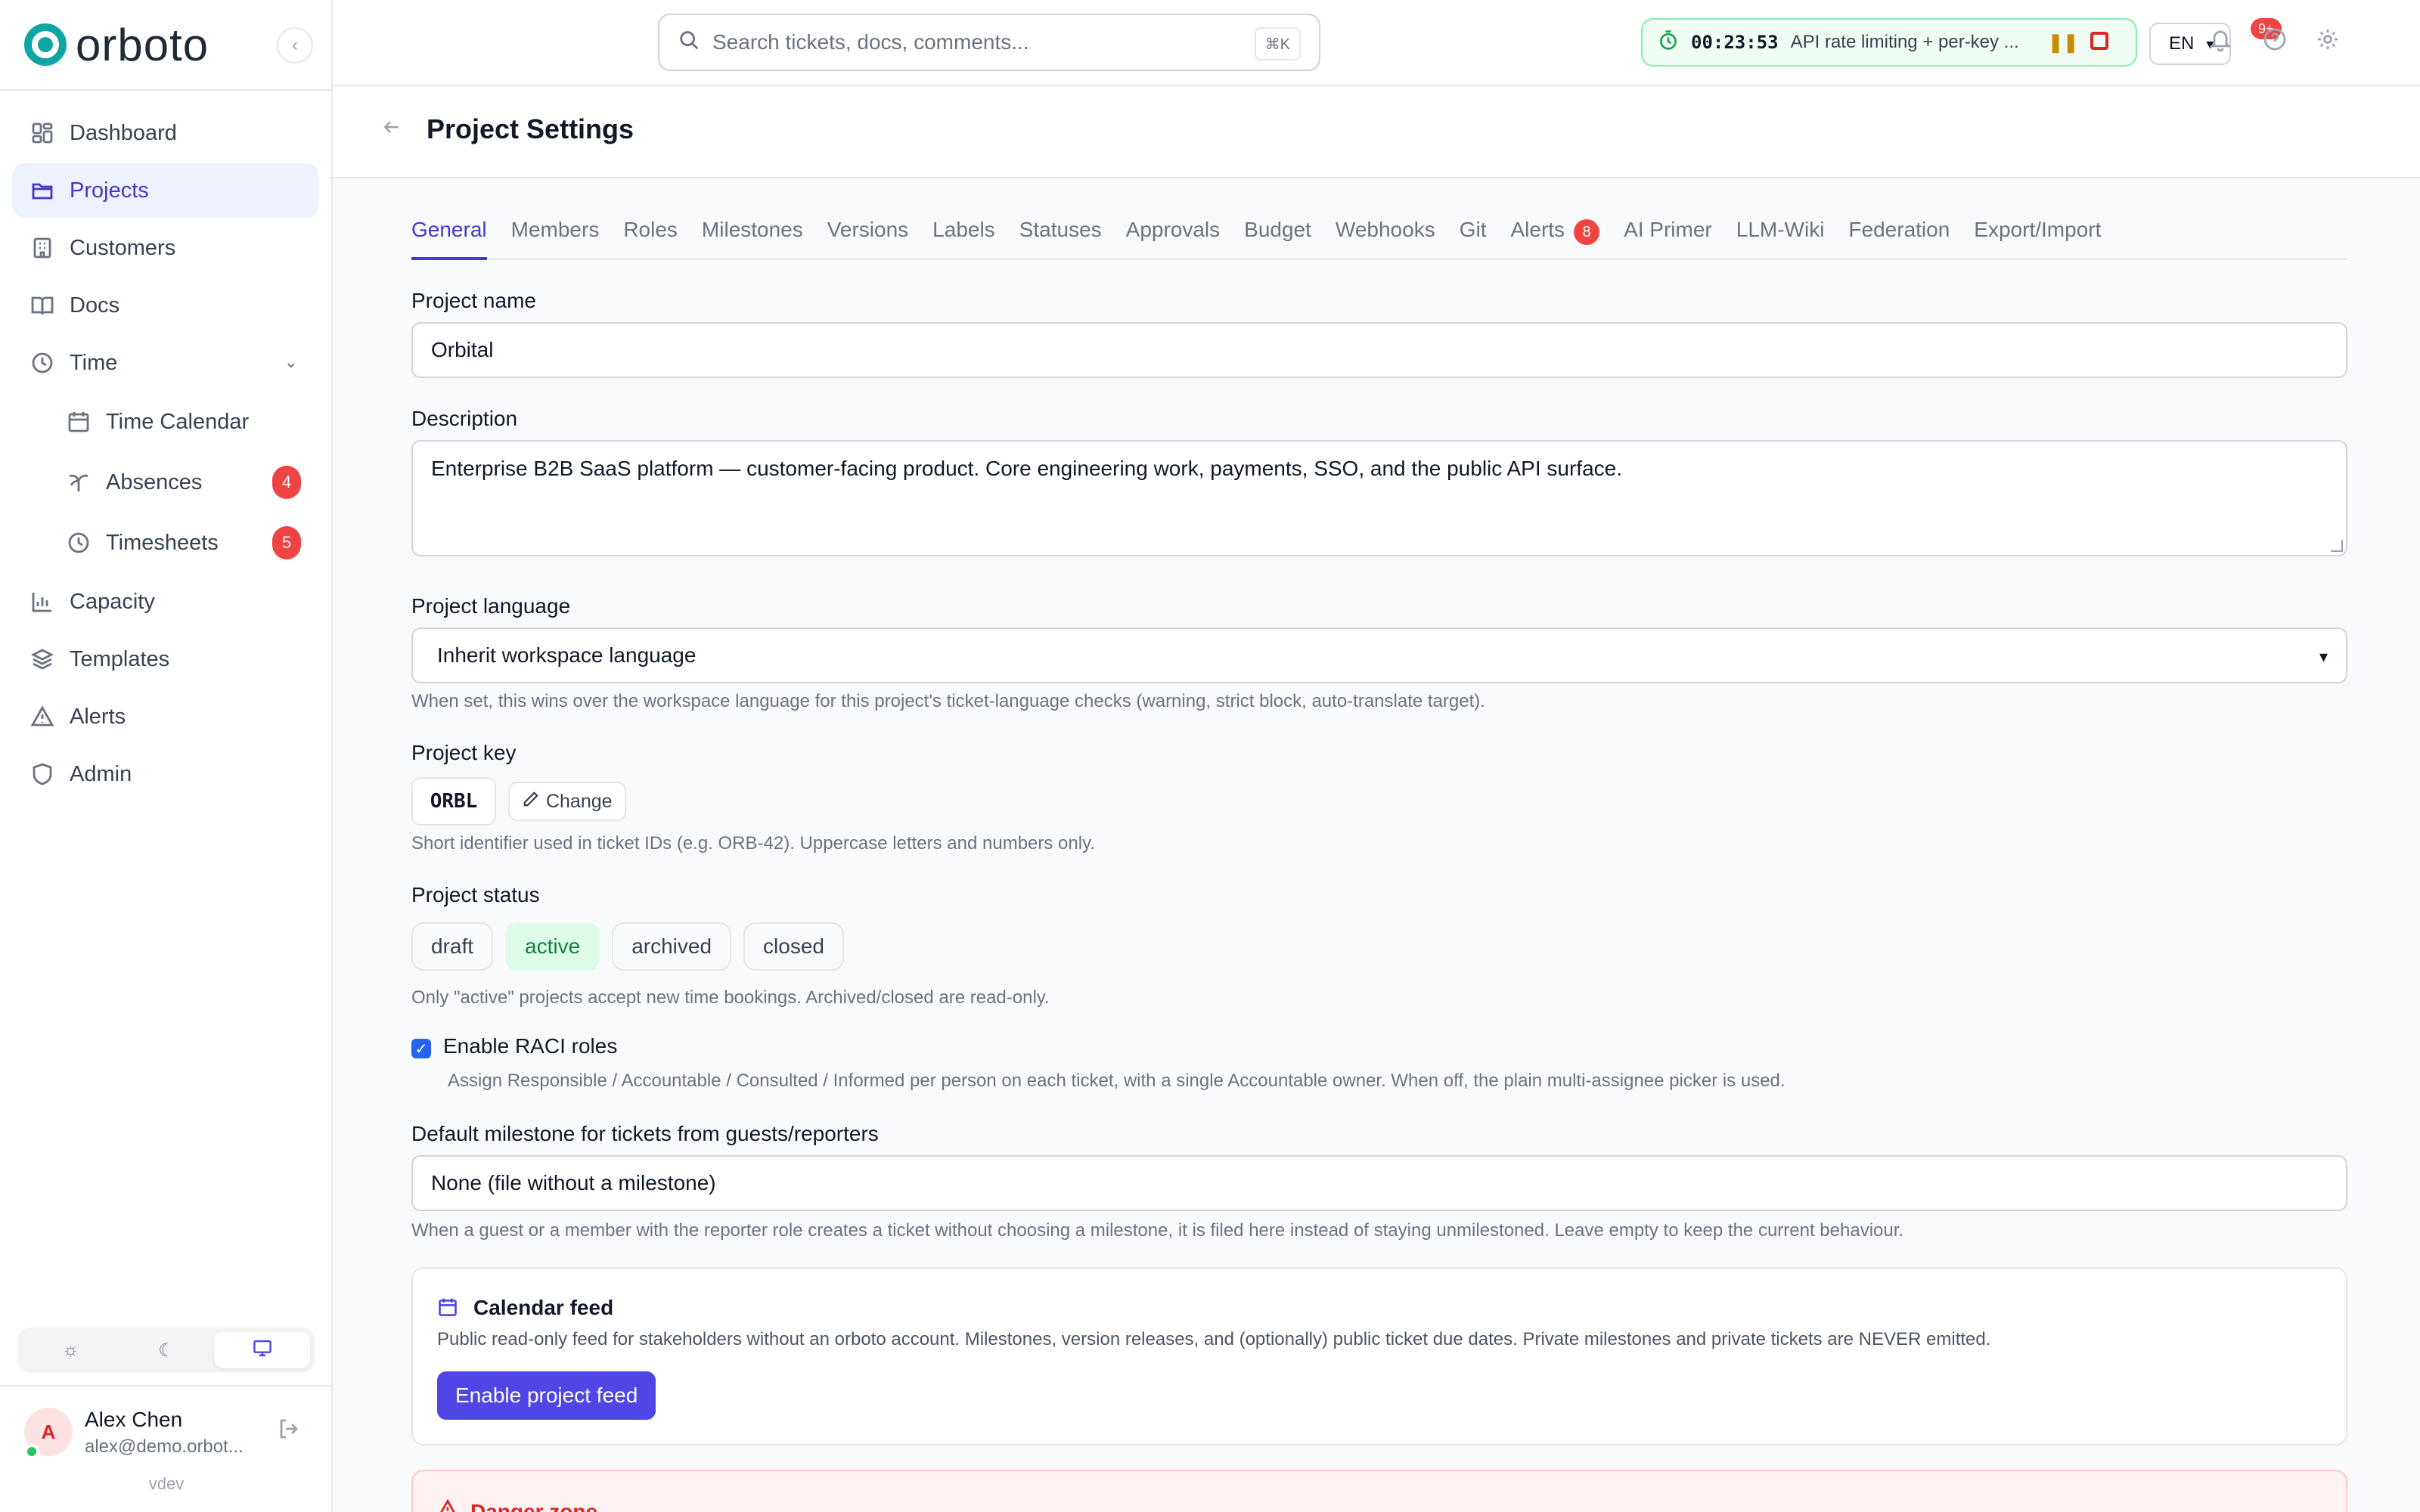  Describe the element at coordinates (42, 305) in the screenshot. I see `book-icon` at that location.